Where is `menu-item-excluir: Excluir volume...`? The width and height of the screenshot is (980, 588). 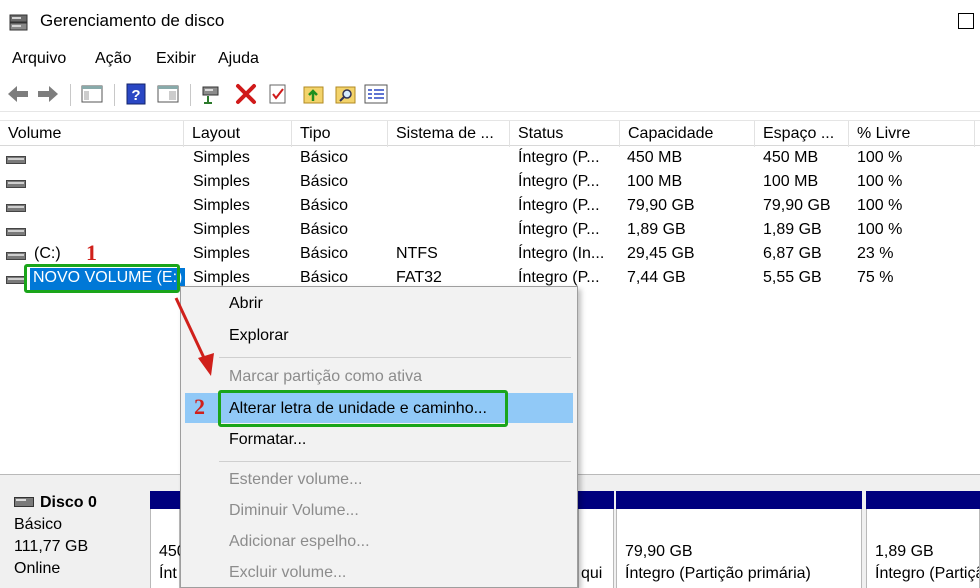
menu-item-excluir: Excluir volume... is located at coordinates (287, 573).